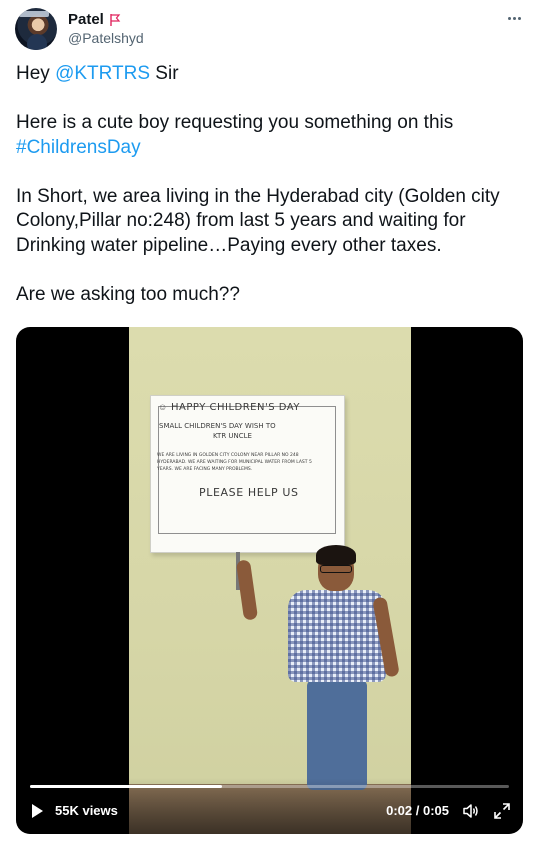  What do you see at coordinates (249, 492) in the screenshot?
I see `poster-plea: PLEASE HELP US` at bounding box center [249, 492].